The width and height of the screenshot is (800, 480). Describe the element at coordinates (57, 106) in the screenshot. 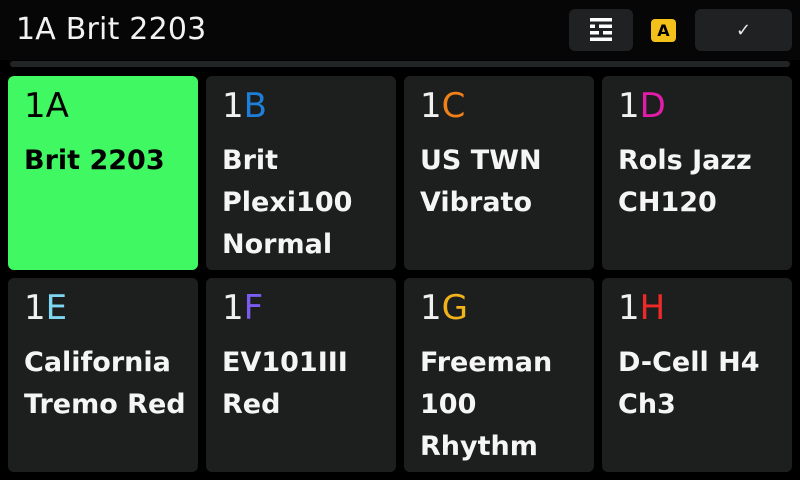

I see `preset-letter: A` at that location.